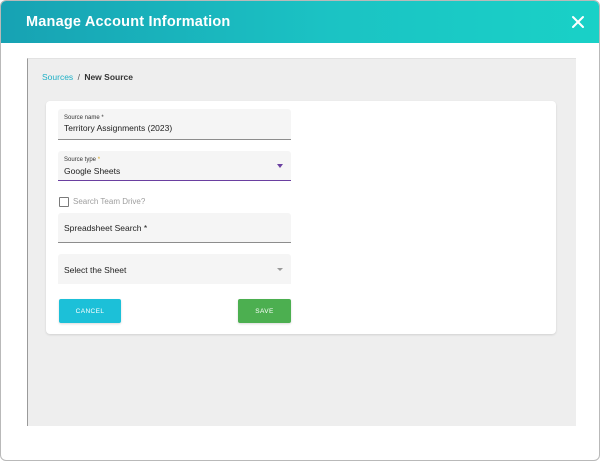 Image resolution: width=600 pixels, height=461 pixels. Describe the element at coordinates (578, 22) in the screenshot. I see `close-icon` at that location.